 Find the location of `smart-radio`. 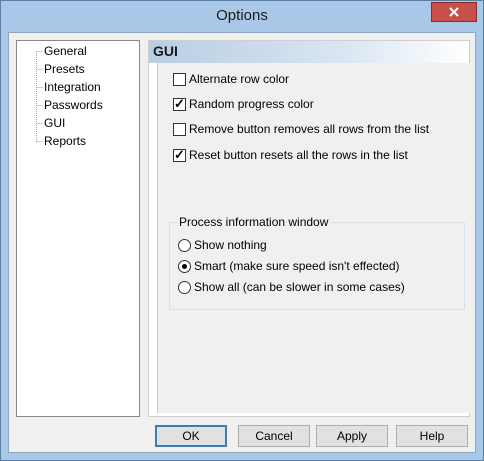

smart-radio is located at coordinates (184, 266).